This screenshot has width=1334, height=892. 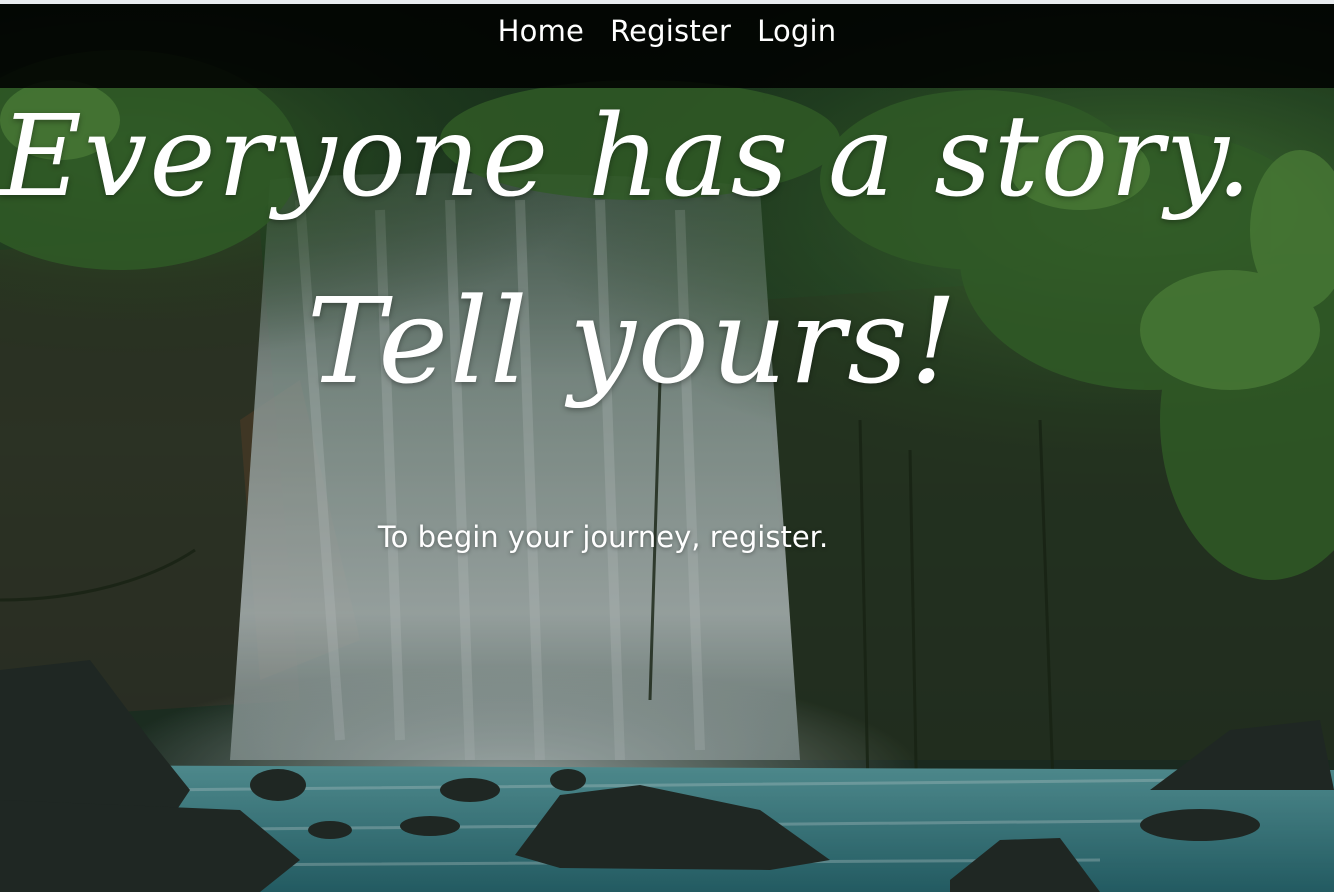 I want to click on nav-link-login: Login, so click(x=796, y=31).